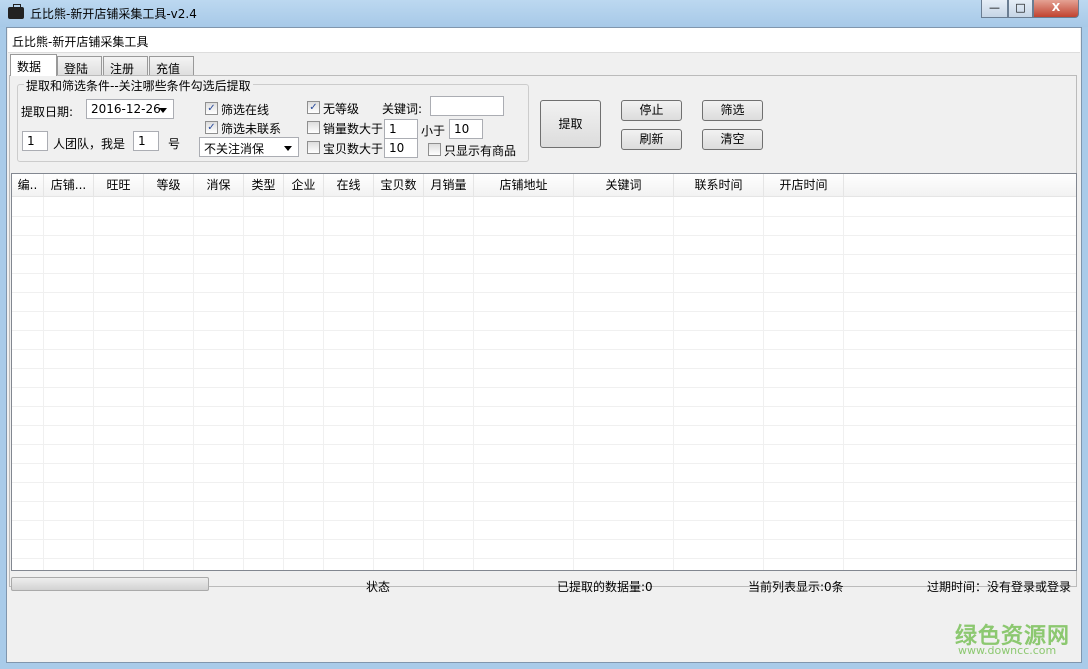  Describe the element at coordinates (480, 151) in the screenshot. I see `only-with-goods-label: 只显示有商品` at that location.